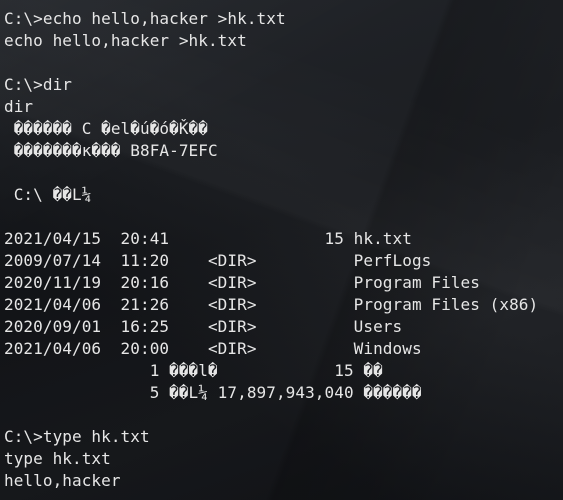 This screenshot has width=563, height=500. What do you see at coordinates (145, 18) in the screenshot?
I see `prompt-echo-command: C:\>echo hello,hacker >hk.txt` at bounding box center [145, 18].